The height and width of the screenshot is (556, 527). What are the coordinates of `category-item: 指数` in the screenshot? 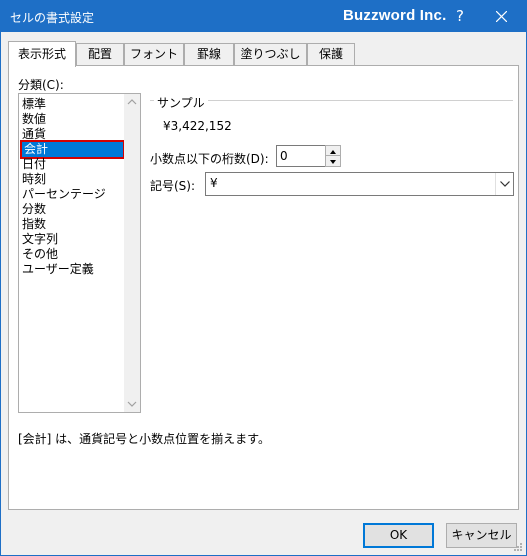 It's located at (34, 224).